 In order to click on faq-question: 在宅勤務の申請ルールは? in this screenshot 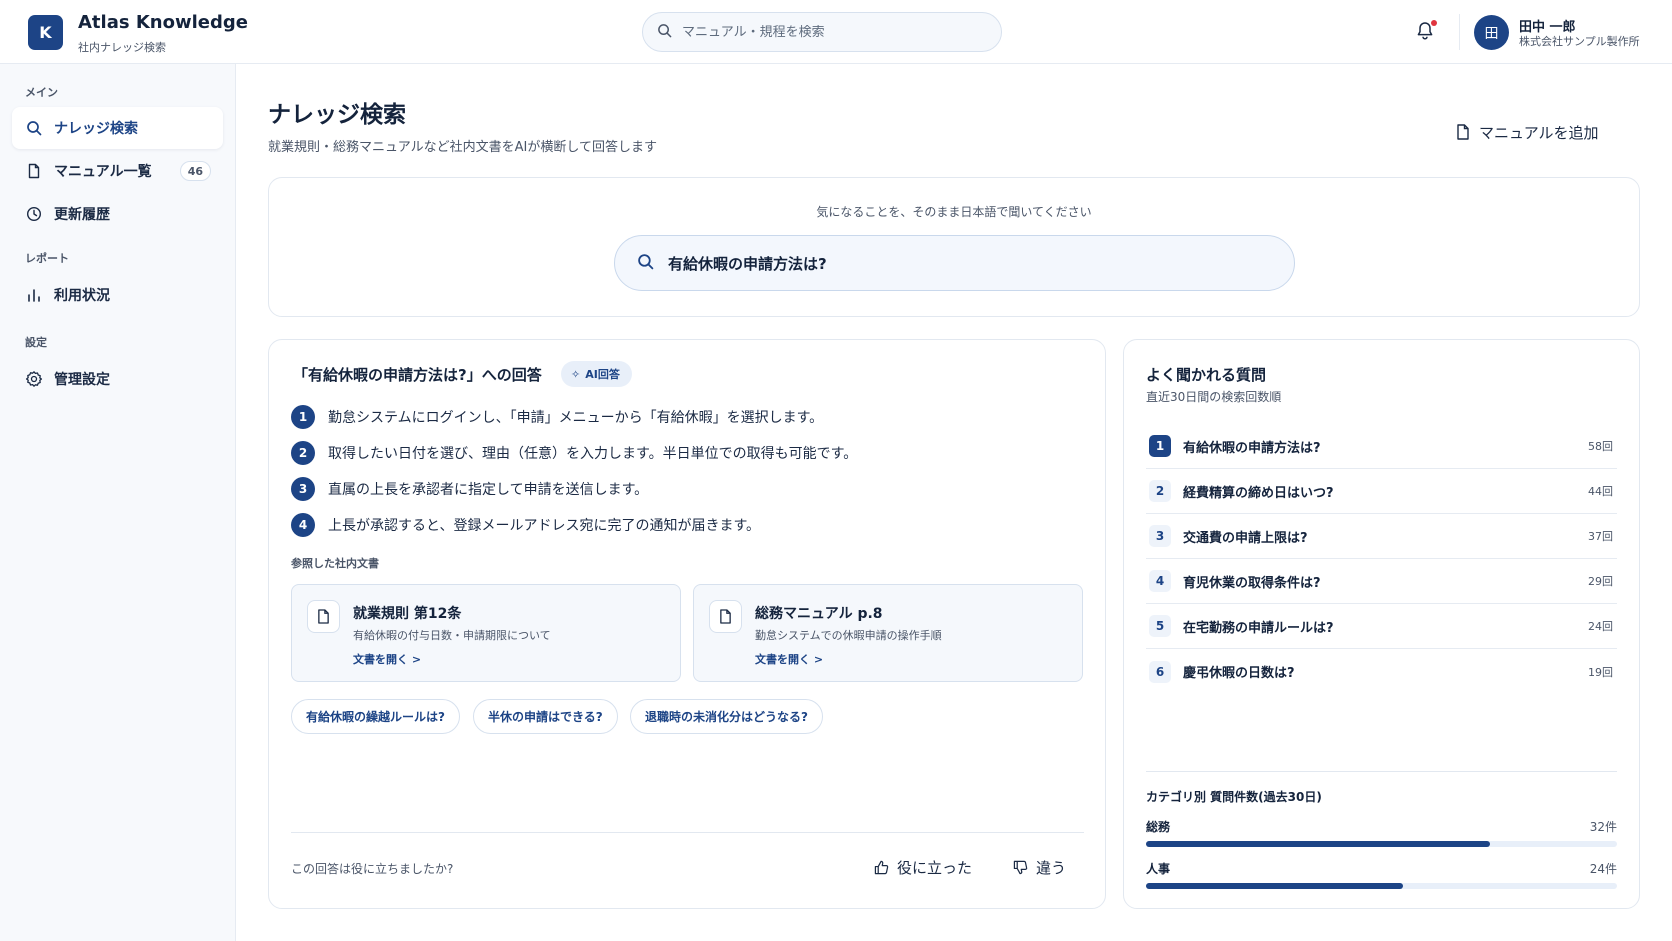, I will do `click(1258, 628)`.